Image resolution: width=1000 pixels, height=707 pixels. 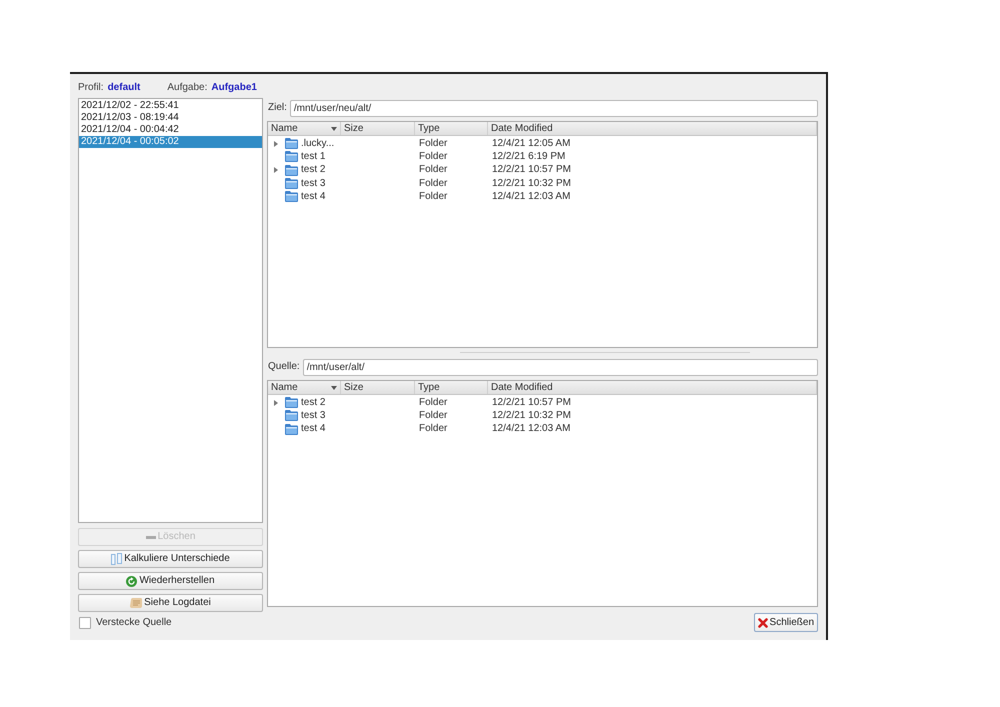 What do you see at coordinates (283, 367) in the screenshot?
I see `path-label: Quelle:` at bounding box center [283, 367].